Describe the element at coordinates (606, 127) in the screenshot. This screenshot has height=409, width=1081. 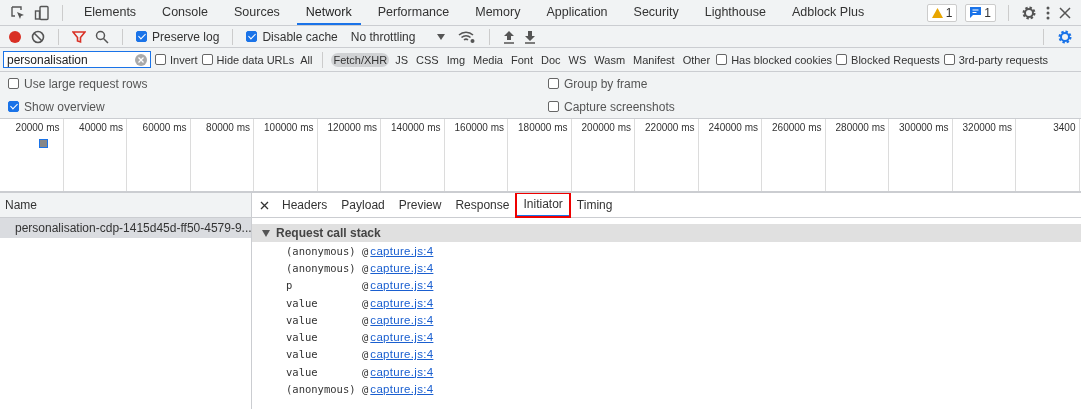
I see `time-tick-label: 200000 ms` at that location.